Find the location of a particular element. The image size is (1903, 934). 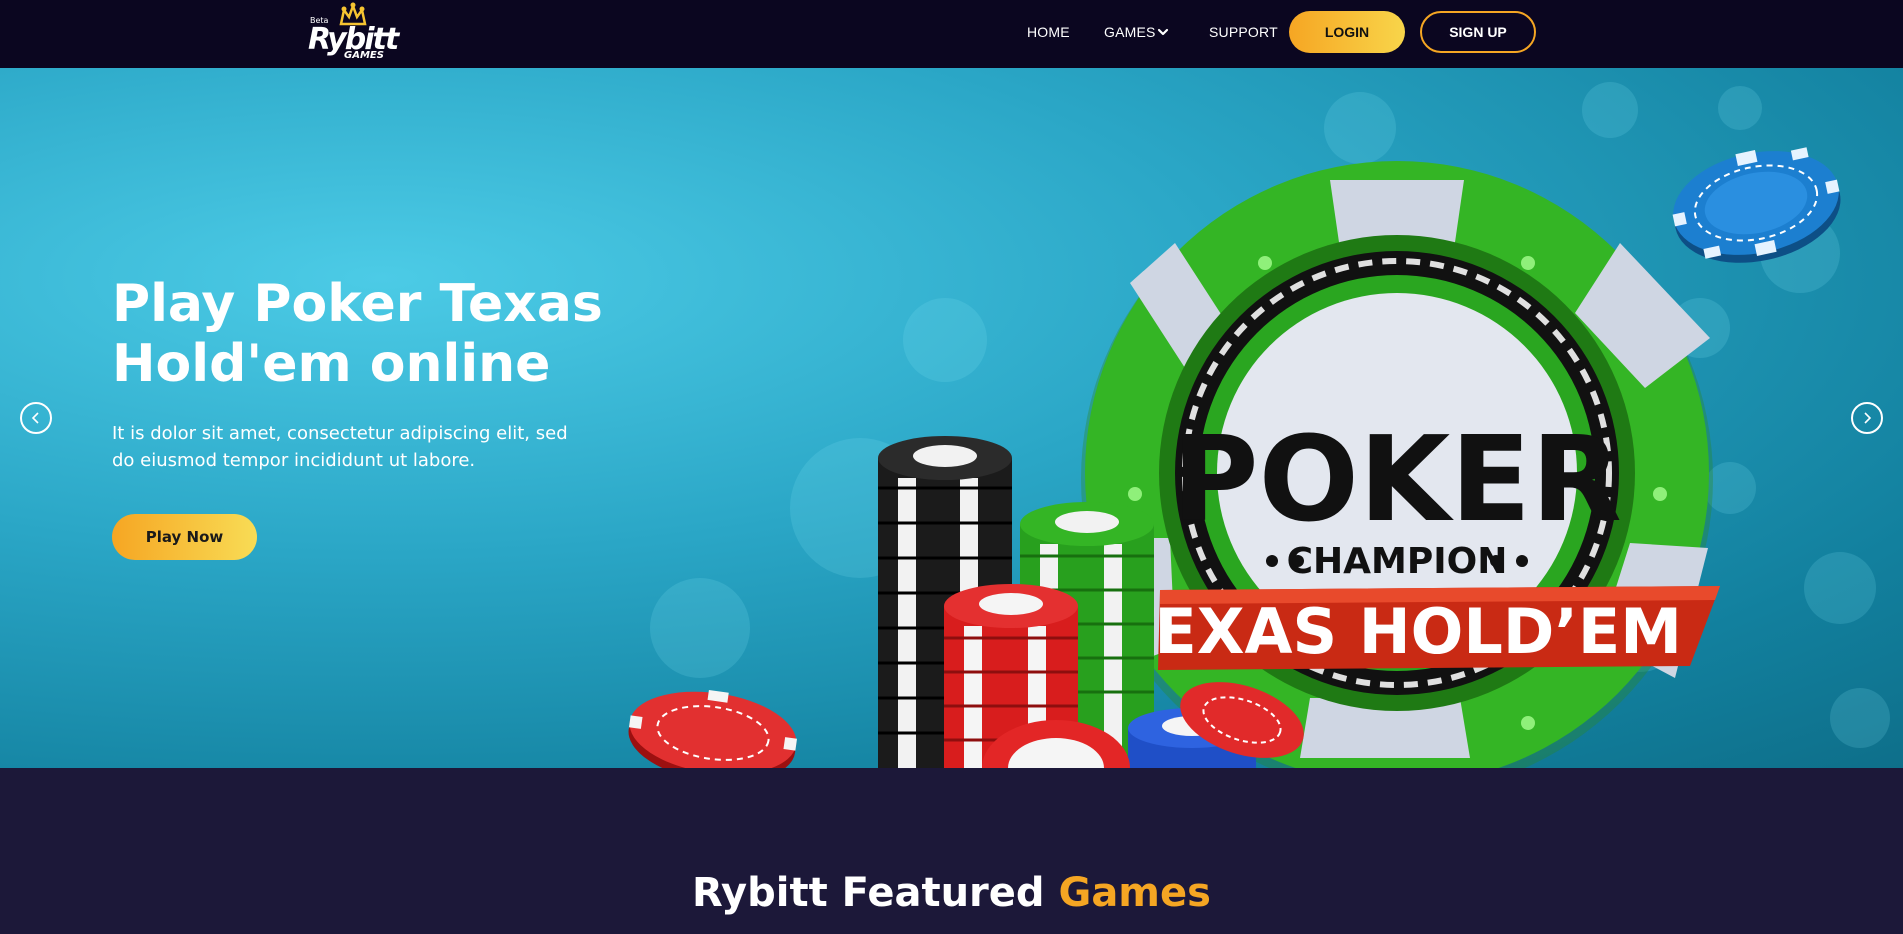

nav-games: GAMES is located at coordinates (1130, 32).